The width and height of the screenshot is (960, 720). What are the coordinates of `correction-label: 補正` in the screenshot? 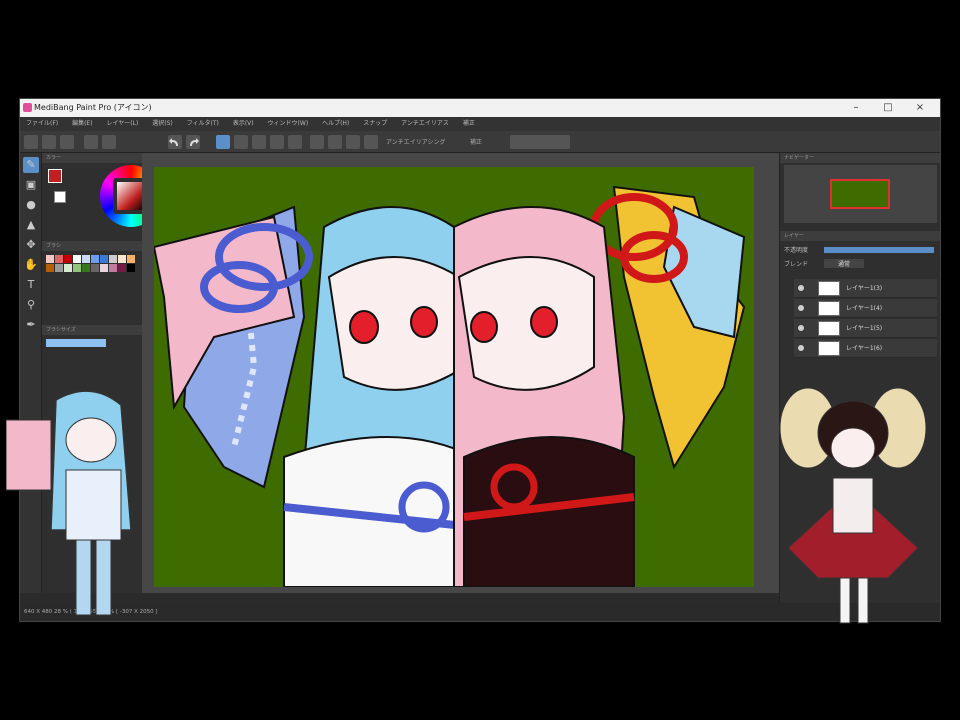 It's located at (476, 142).